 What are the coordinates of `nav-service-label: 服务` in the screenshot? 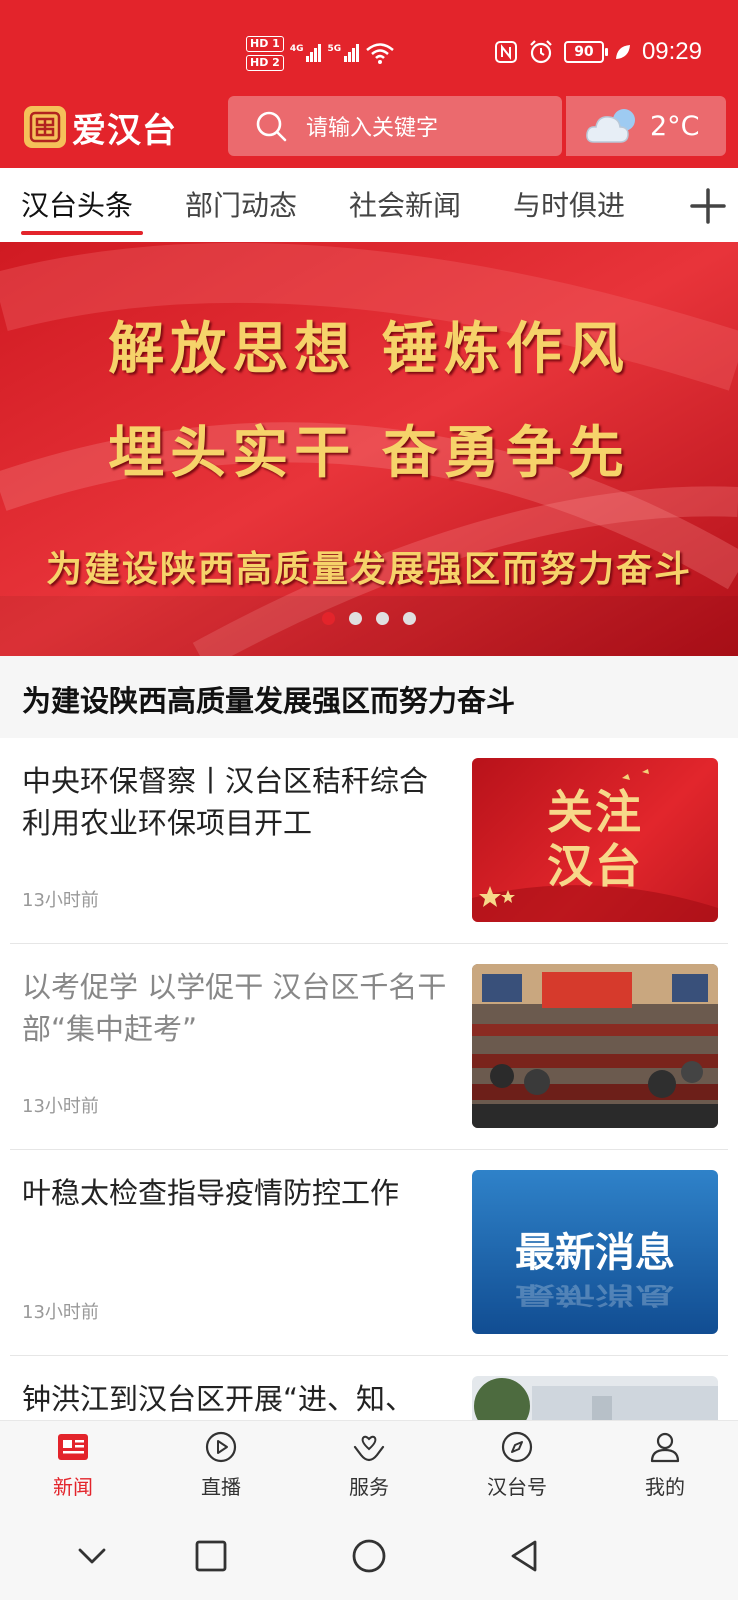 It's located at (369, 1487).